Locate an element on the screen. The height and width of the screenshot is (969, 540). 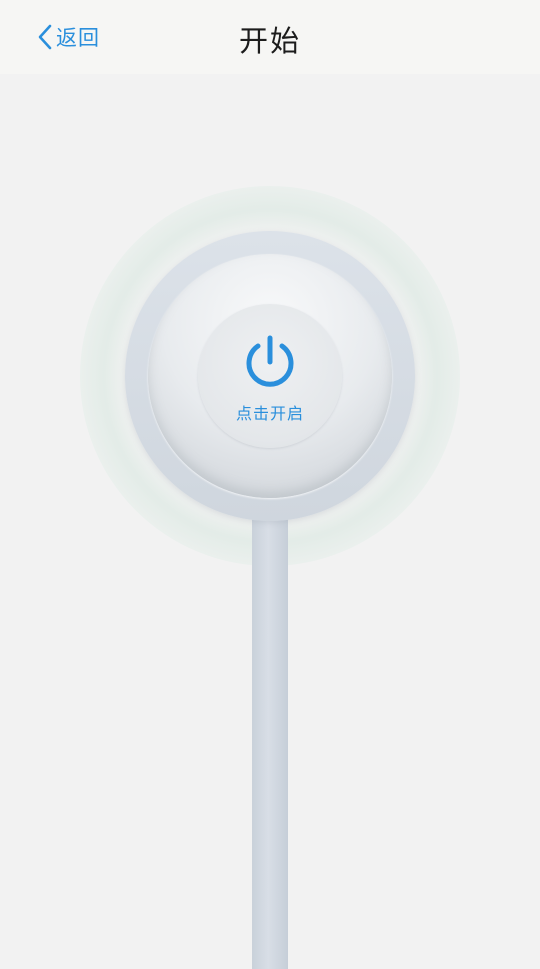
power-icon is located at coordinates (270, 361).